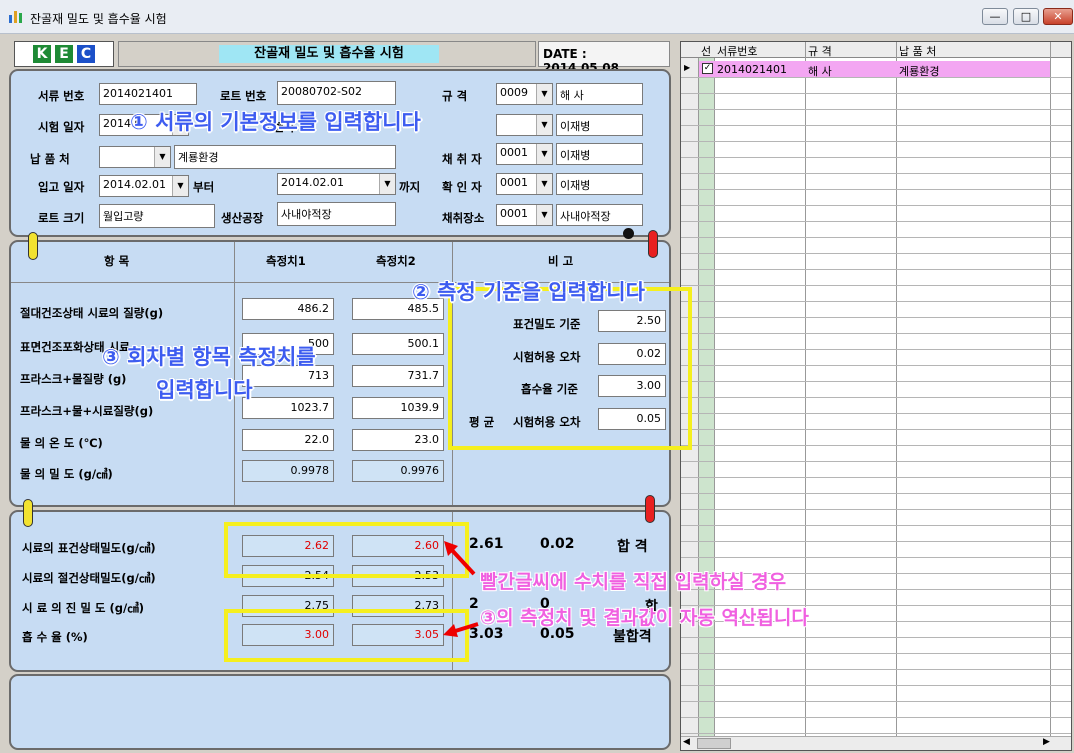  I want to click on lot-no-field: 20080702-S02, so click(336, 93).